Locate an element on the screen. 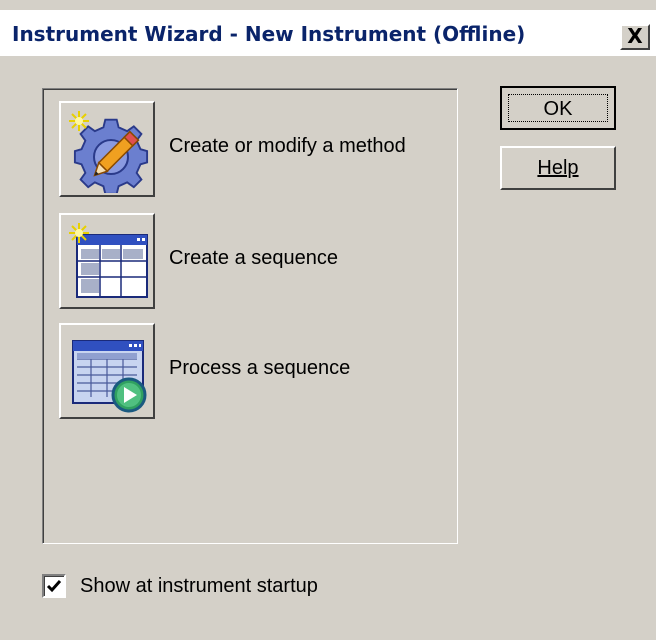  create-method-label: Create or modify a method is located at coordinates (287, 146).